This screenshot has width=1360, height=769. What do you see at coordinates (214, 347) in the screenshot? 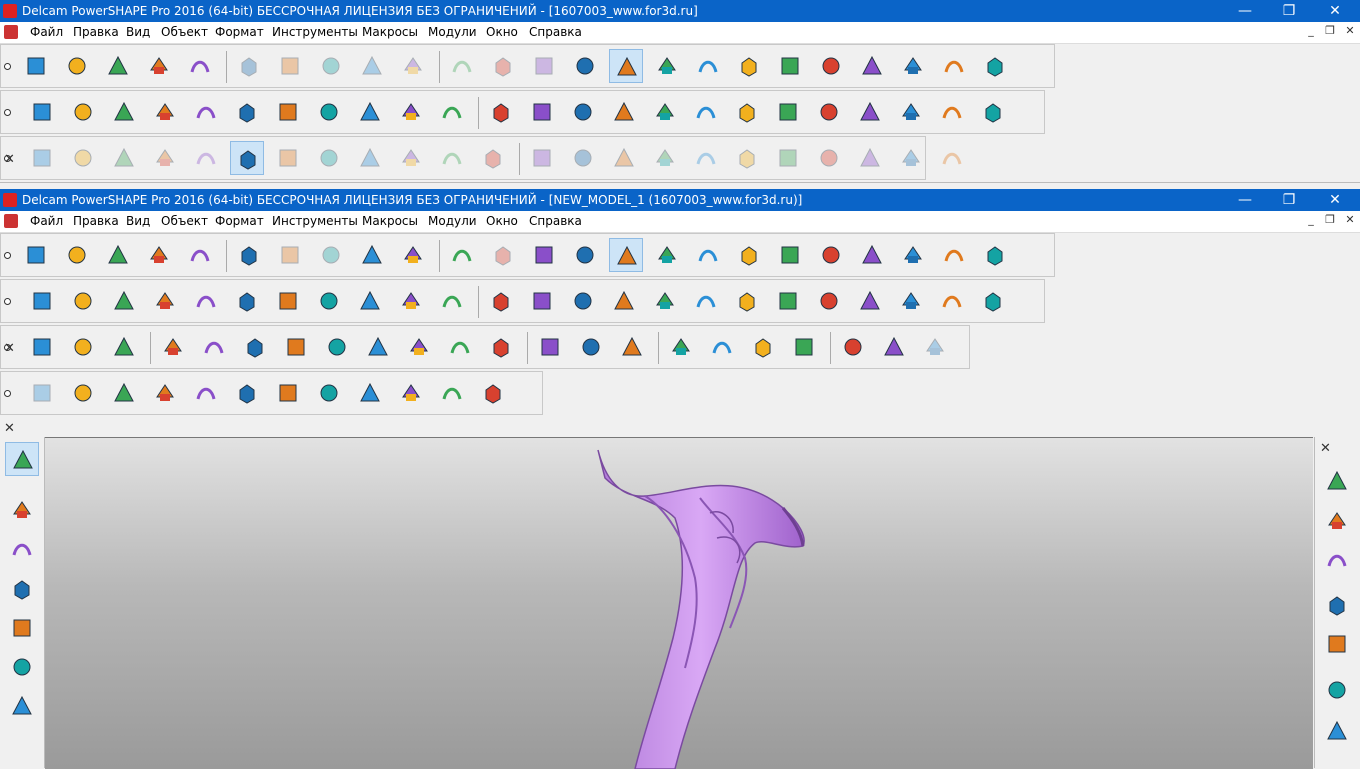
I see `extrude-button` at bounding box center [214, 347].